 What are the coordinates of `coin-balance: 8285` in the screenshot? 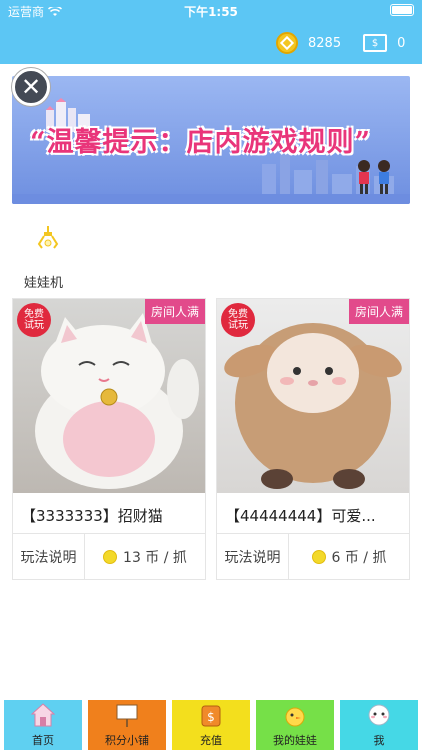 It's located at (325, 43).